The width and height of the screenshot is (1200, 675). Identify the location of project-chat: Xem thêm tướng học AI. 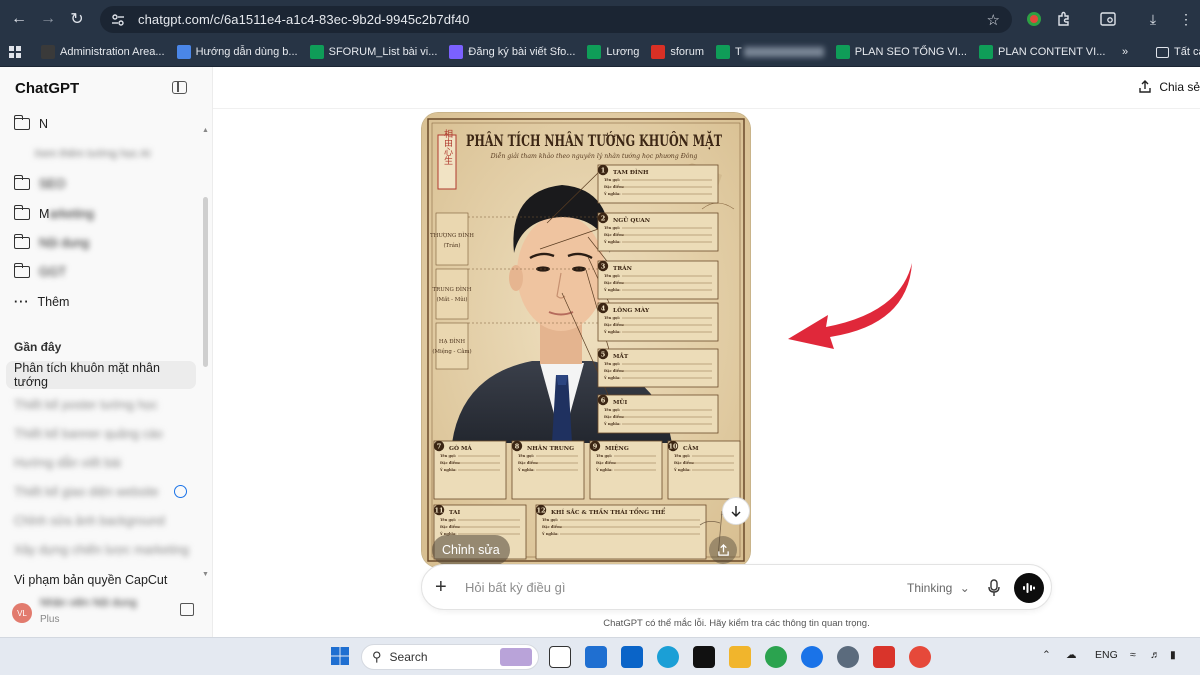
(101, 154).